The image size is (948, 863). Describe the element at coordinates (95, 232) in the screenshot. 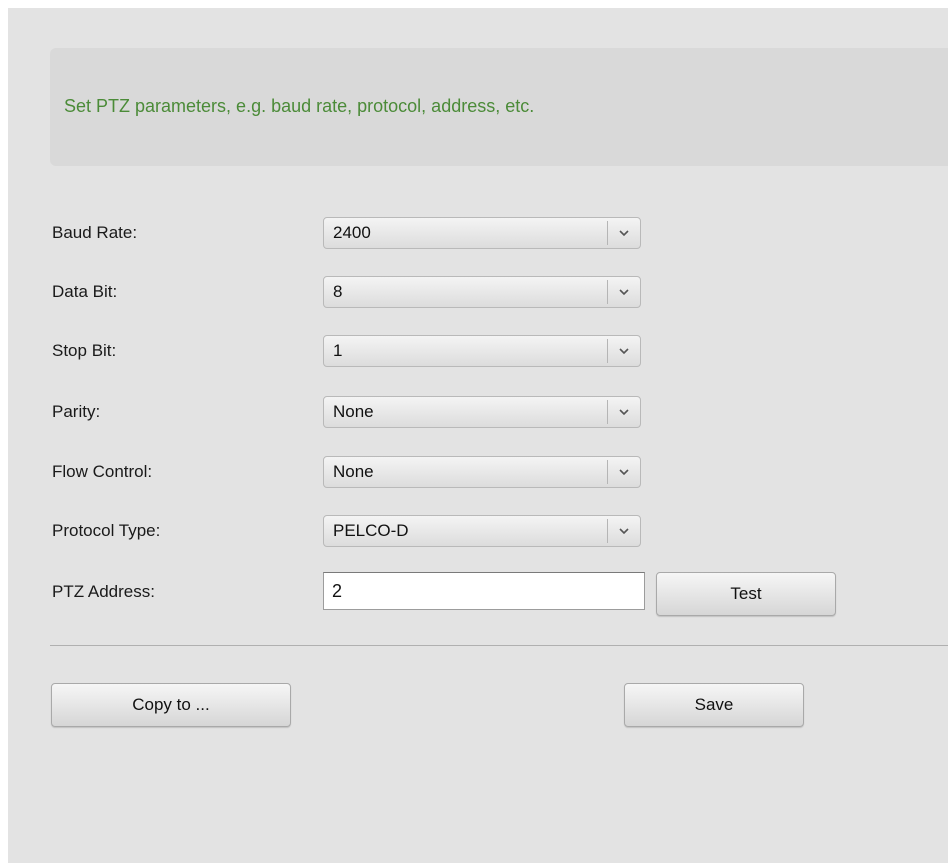

I see `baud-rate-label: Baud Rate:` at that location.